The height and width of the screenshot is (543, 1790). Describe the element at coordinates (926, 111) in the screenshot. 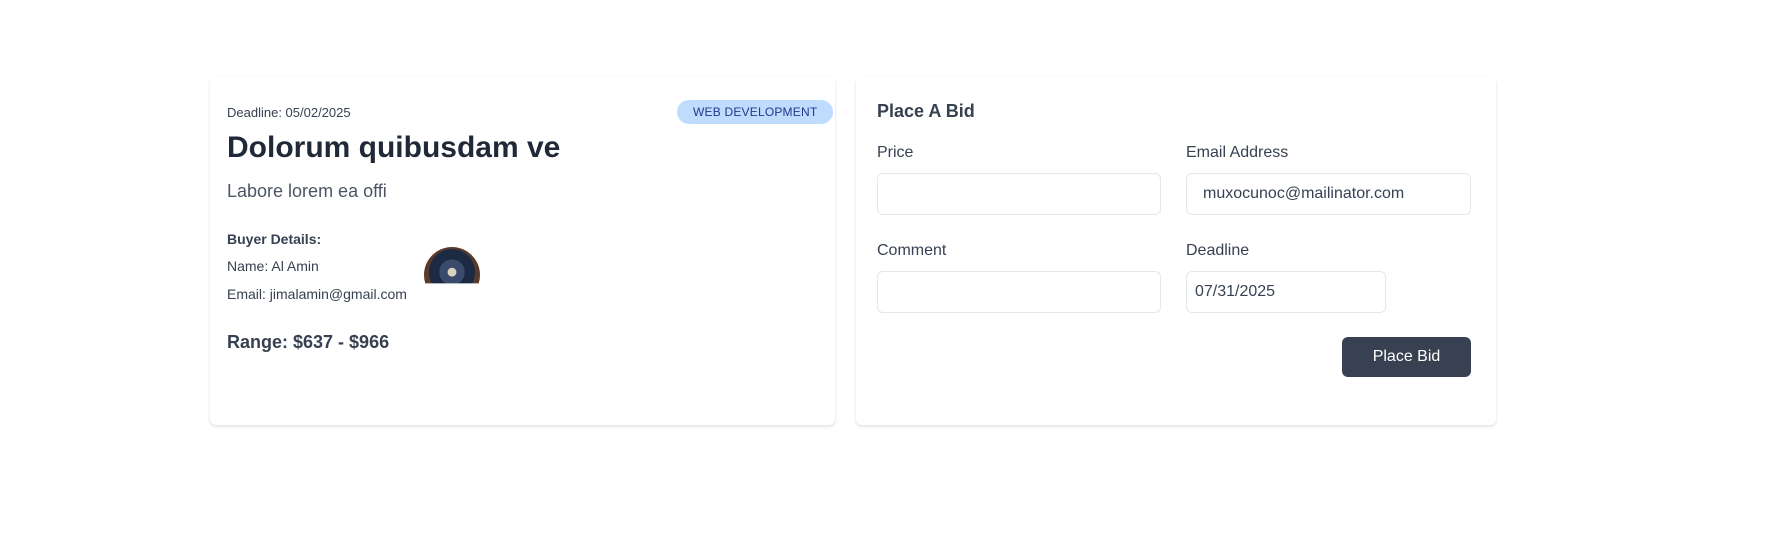

I see `place-bid-heading: Place A Bid` at that location.